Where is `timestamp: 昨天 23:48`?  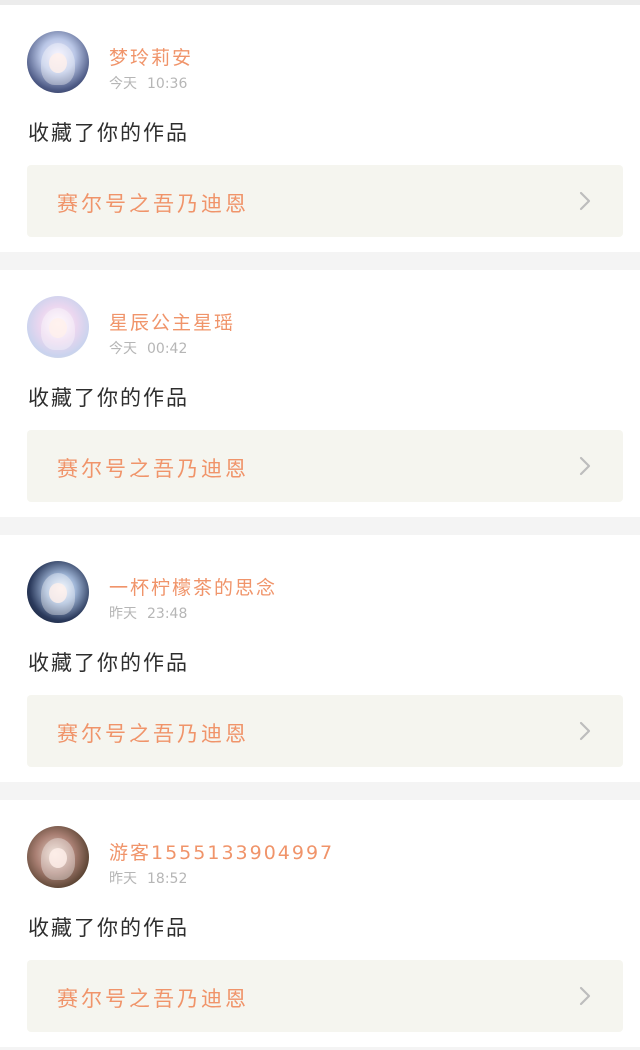 timestamp: 昨天 23:48 is located at coordinates (148, 613).